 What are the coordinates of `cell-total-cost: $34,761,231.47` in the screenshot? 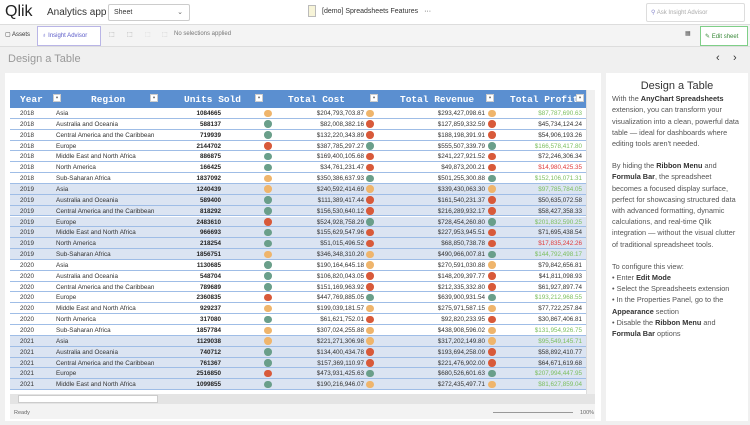 It's located at (342, 167).